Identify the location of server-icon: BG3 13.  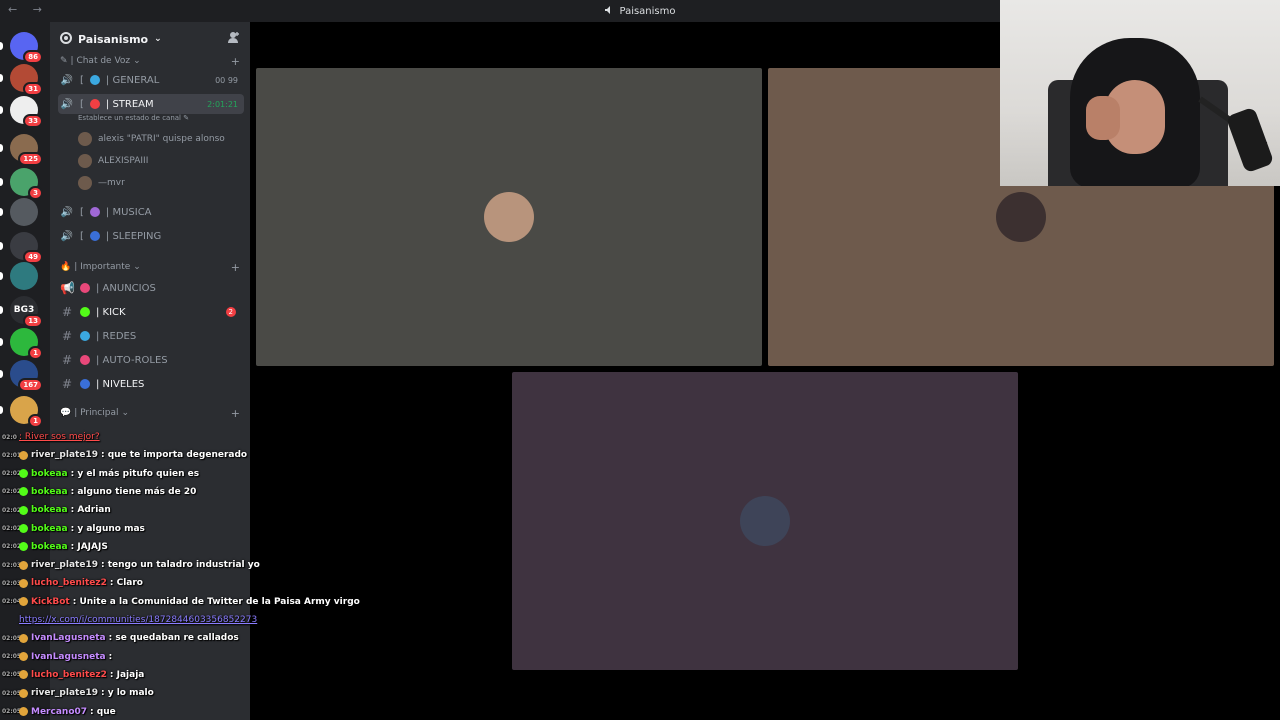
(21, 312).